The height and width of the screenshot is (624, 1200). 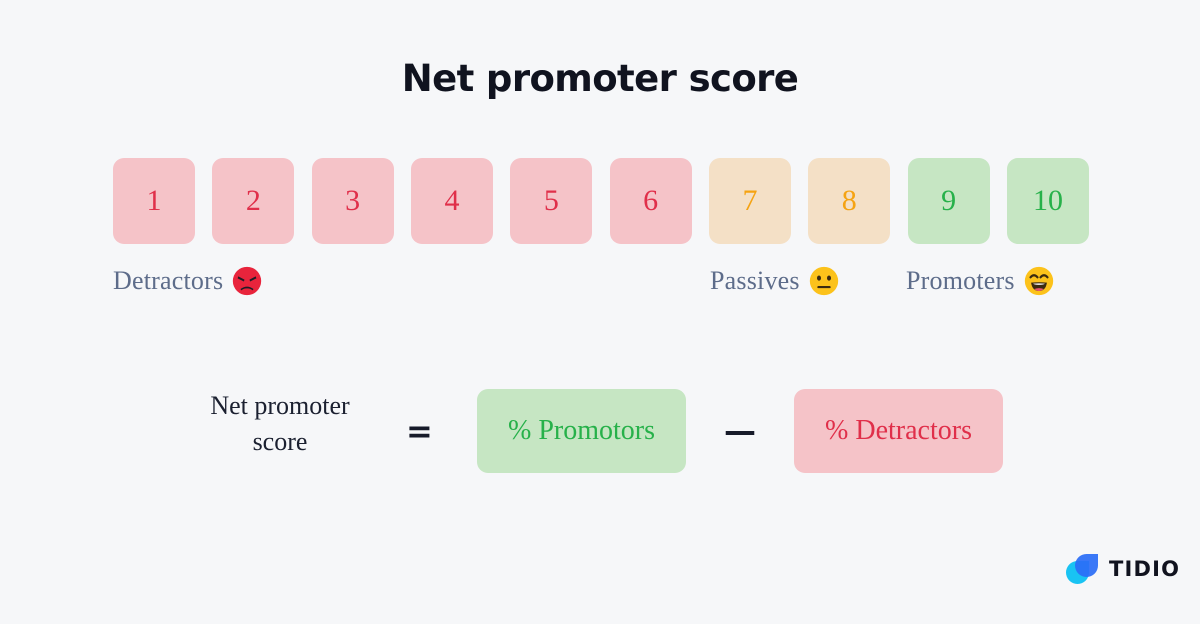 I want to click on formula-box-detractors: % Detractors, so click(x=898, y=431).